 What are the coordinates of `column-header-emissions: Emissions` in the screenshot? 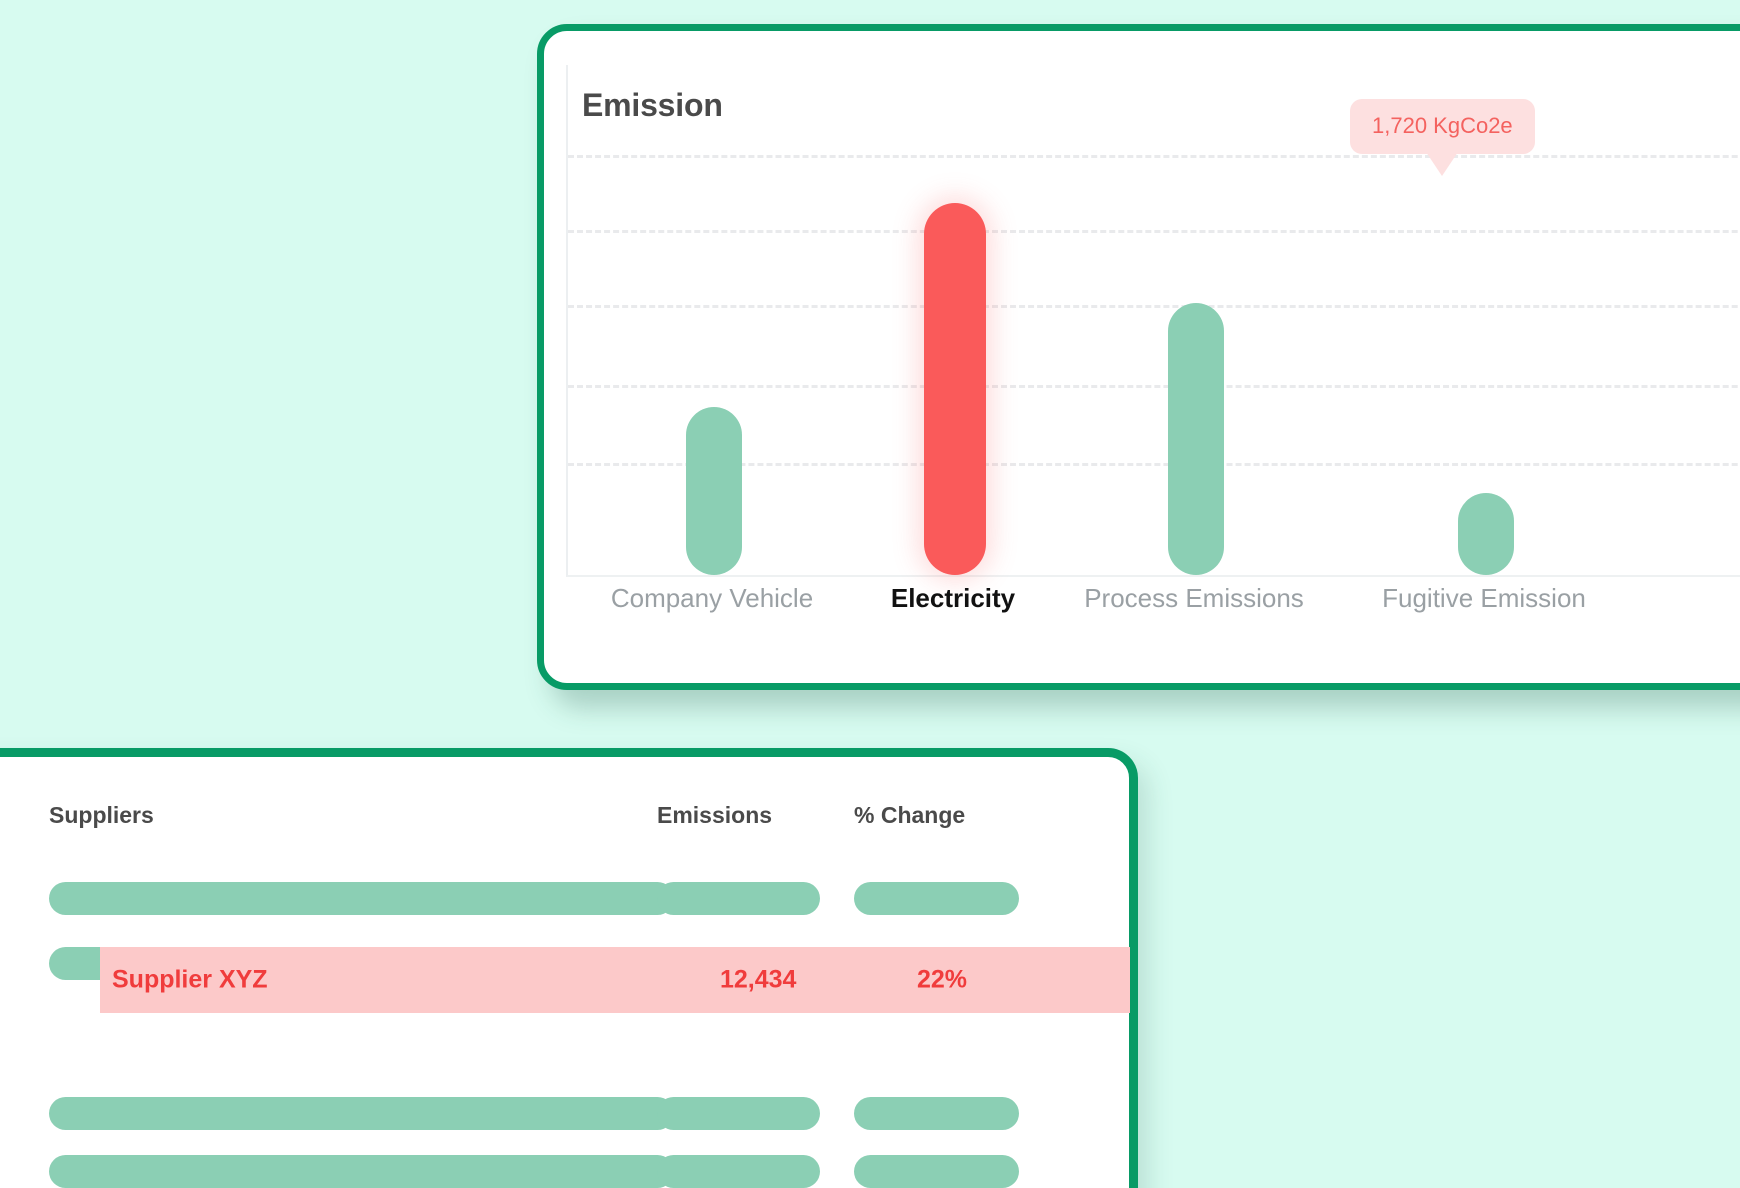 It's located at (715, 815).